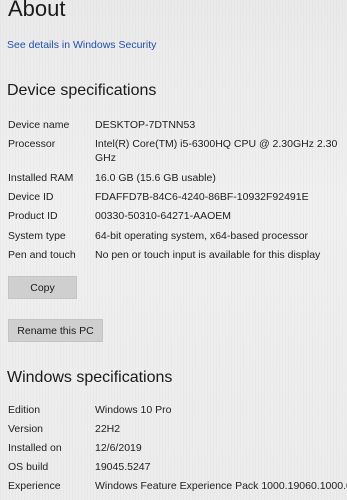  Describe the element at coordinates (34, 486) in the screenshot. I see `spec-label: Experience` at that location.